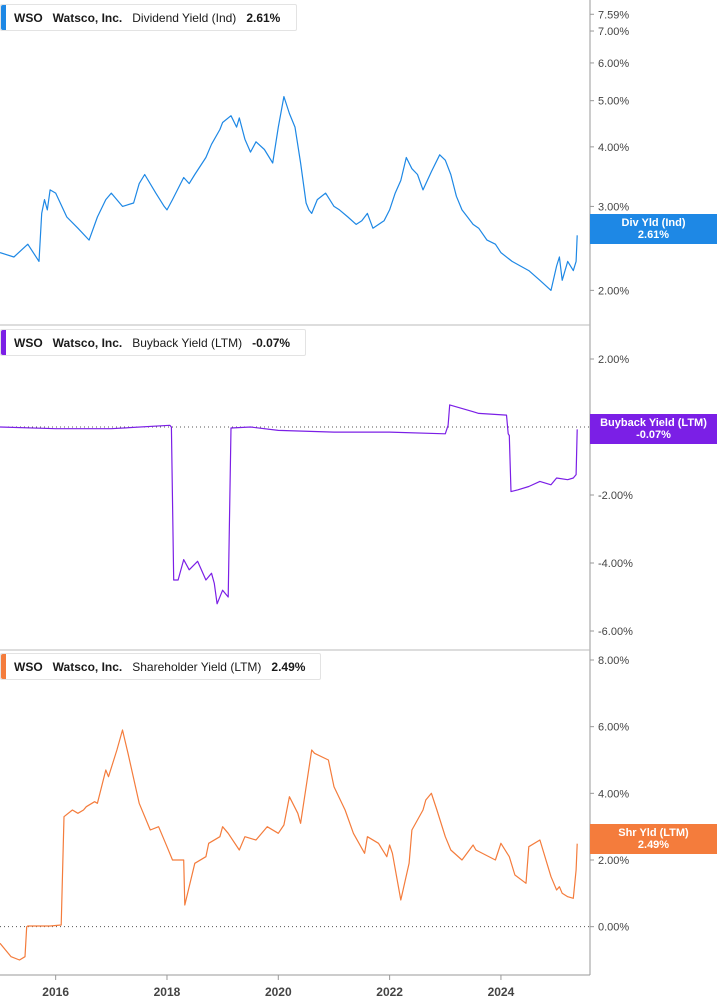 The image size is (717, 1005). I want to click on legend-value: 2.49%, so click(288, 666).